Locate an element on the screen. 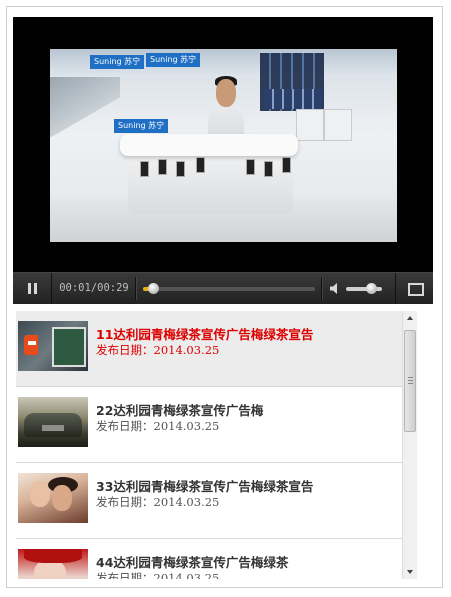  seek-handle is located at coordinates (153, 288).